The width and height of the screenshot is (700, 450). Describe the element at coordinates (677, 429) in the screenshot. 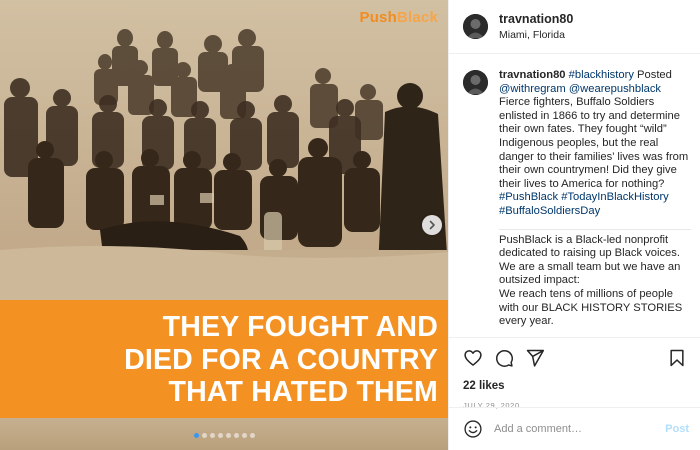

I see `post-comment-button: Post` at that location.